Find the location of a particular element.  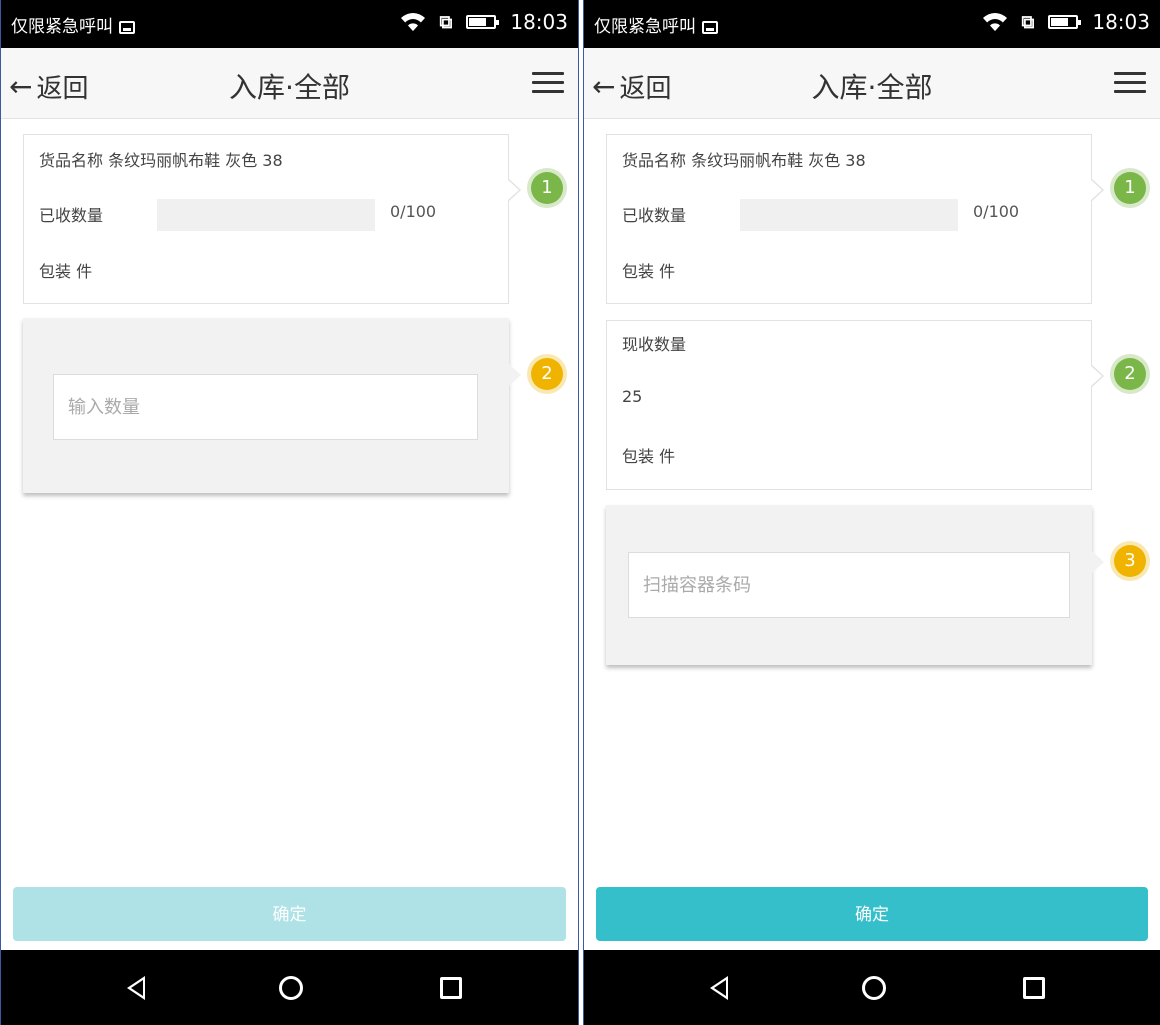

current-quantity-value: 25 is located at coordinates (632, 396).